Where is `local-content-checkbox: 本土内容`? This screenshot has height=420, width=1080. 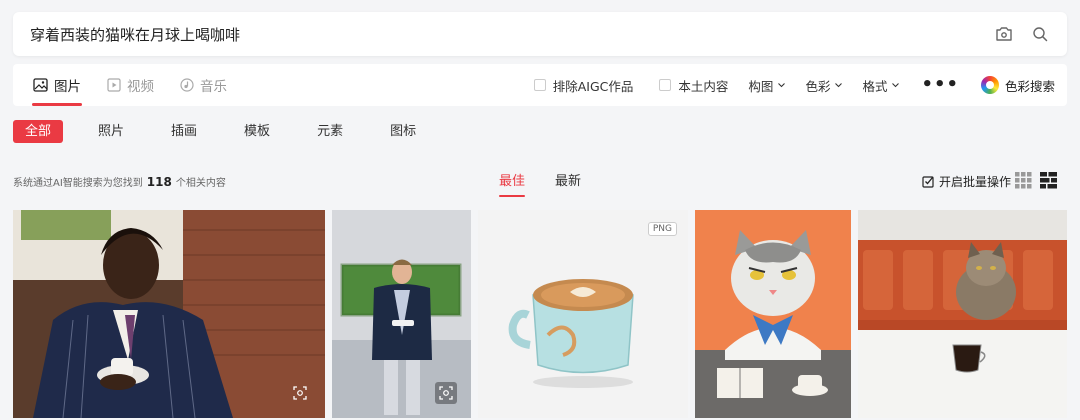
local-content-checkbox: 本土内容 is located at coordinates (693, 85).